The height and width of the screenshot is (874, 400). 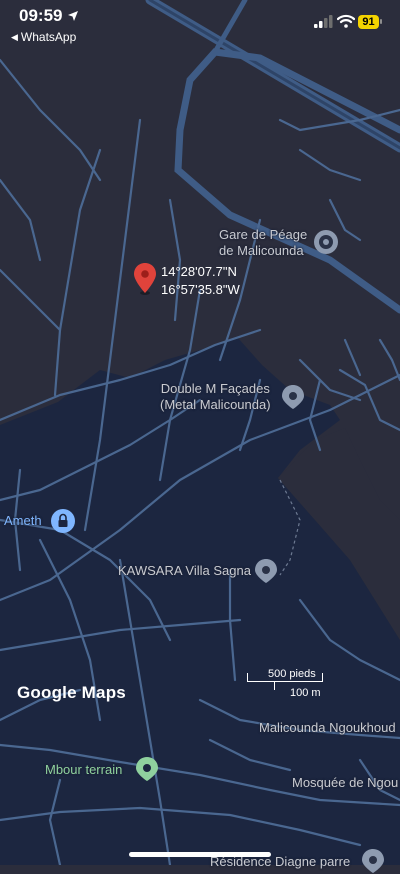 I want to click on place-label-line1: KAWSARA Villa Sagna, so click(x=184, y=570).